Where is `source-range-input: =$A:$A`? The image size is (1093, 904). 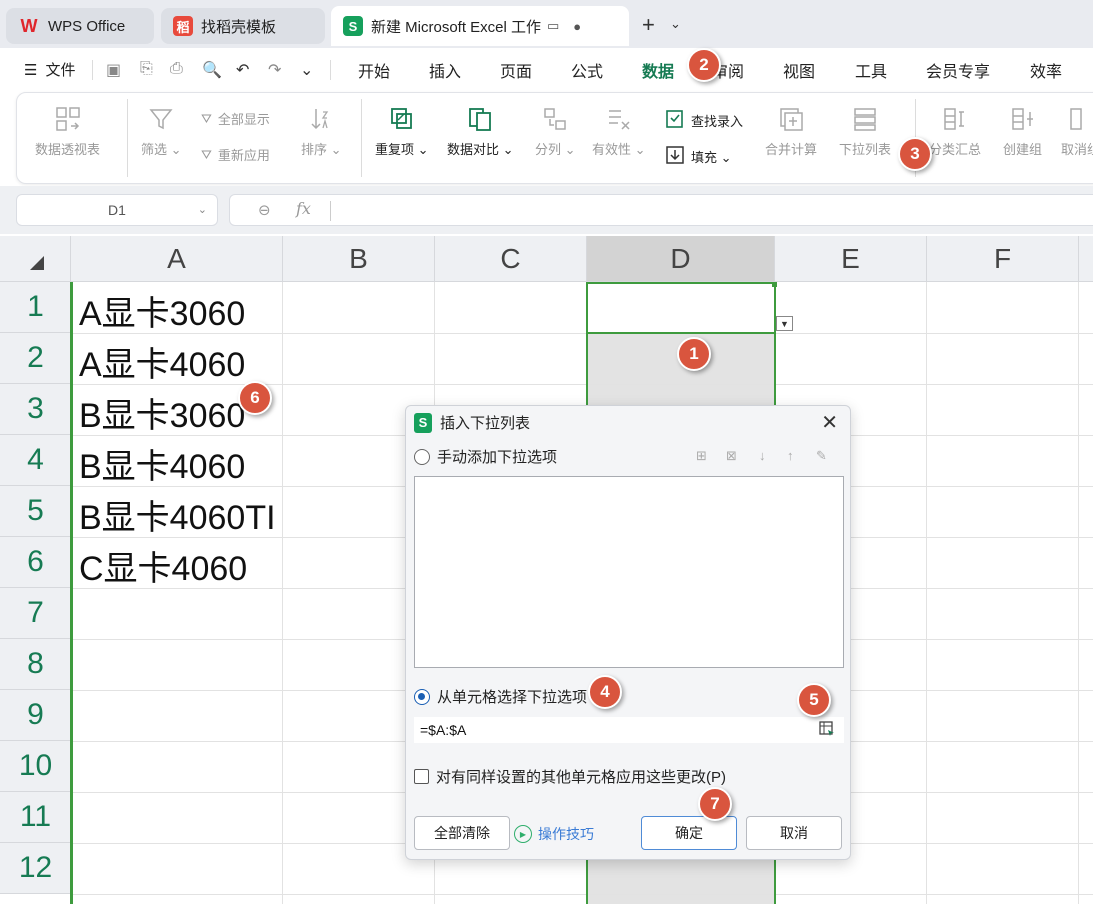
source-range-input: =$A:$A is located at coordinates (629, 730).